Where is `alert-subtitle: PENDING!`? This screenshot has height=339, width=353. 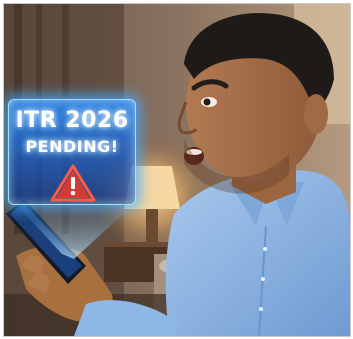
alert-subtitle: PENDING! is located at coordinates (72, 146).